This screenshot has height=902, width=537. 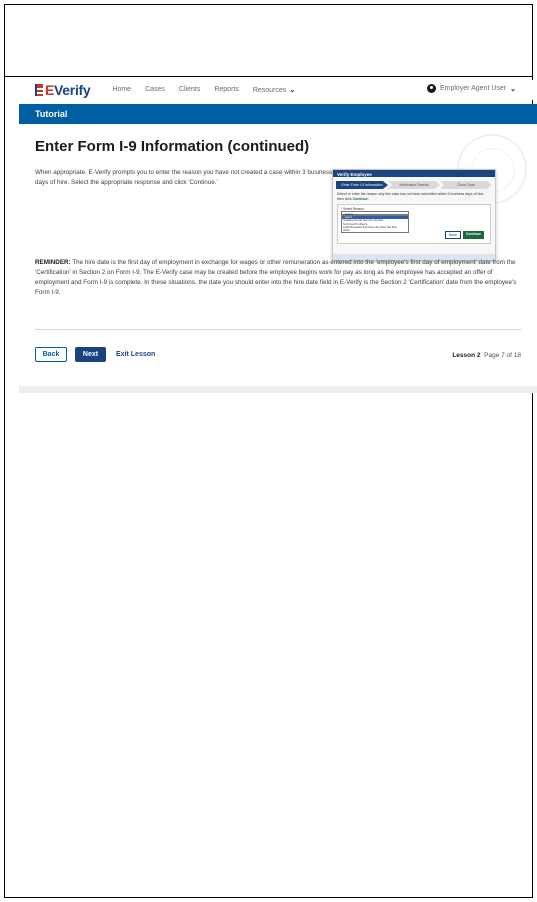 What do you see at coordinates (172, 146) in the screenshot?
I see `page-title: Enter Form I-9 Information (continued)` at bounding box center [172, 146].